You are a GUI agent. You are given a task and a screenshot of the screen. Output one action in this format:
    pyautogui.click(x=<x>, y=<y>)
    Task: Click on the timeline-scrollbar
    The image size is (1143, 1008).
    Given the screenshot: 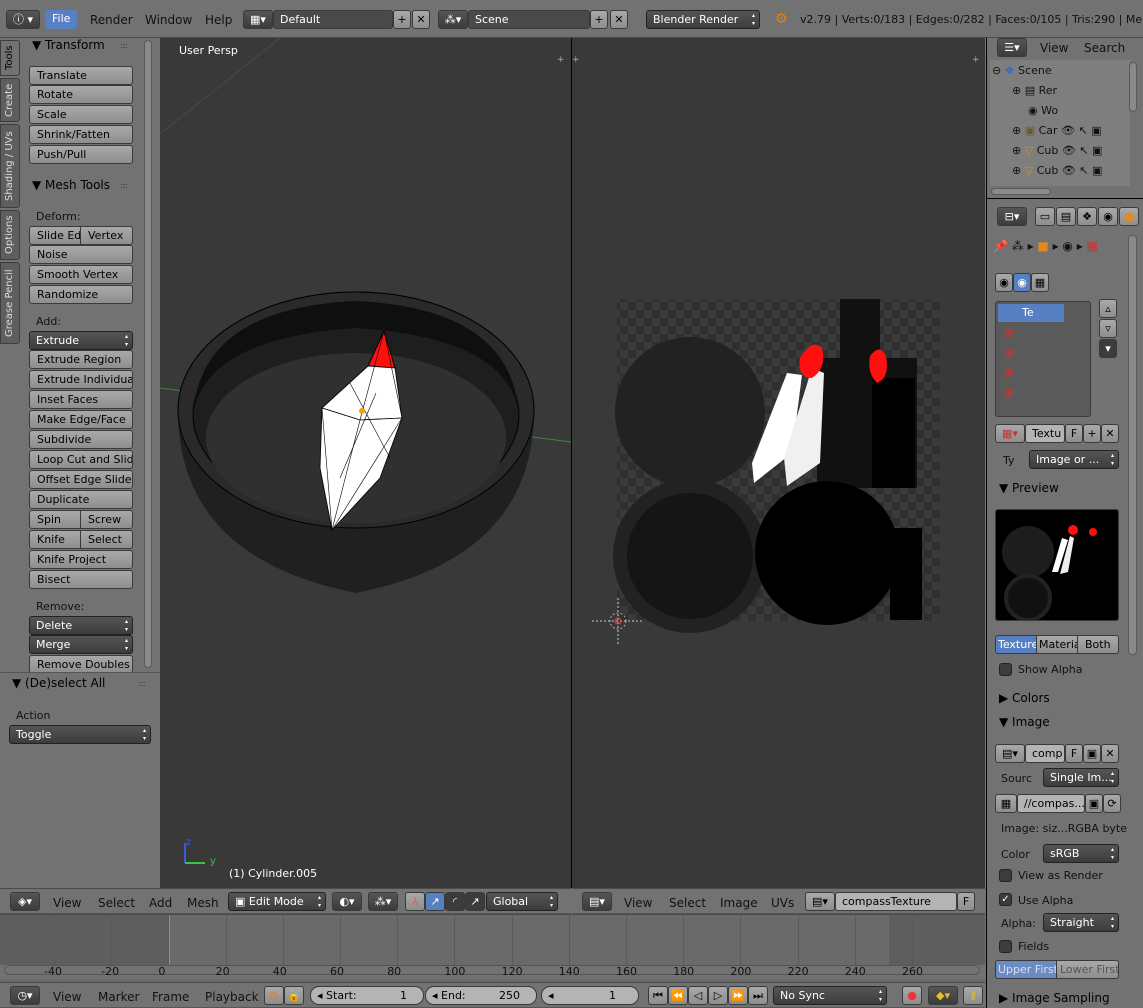 What is the action you would take?
    pyautogui.click(x=492, y=970)
    